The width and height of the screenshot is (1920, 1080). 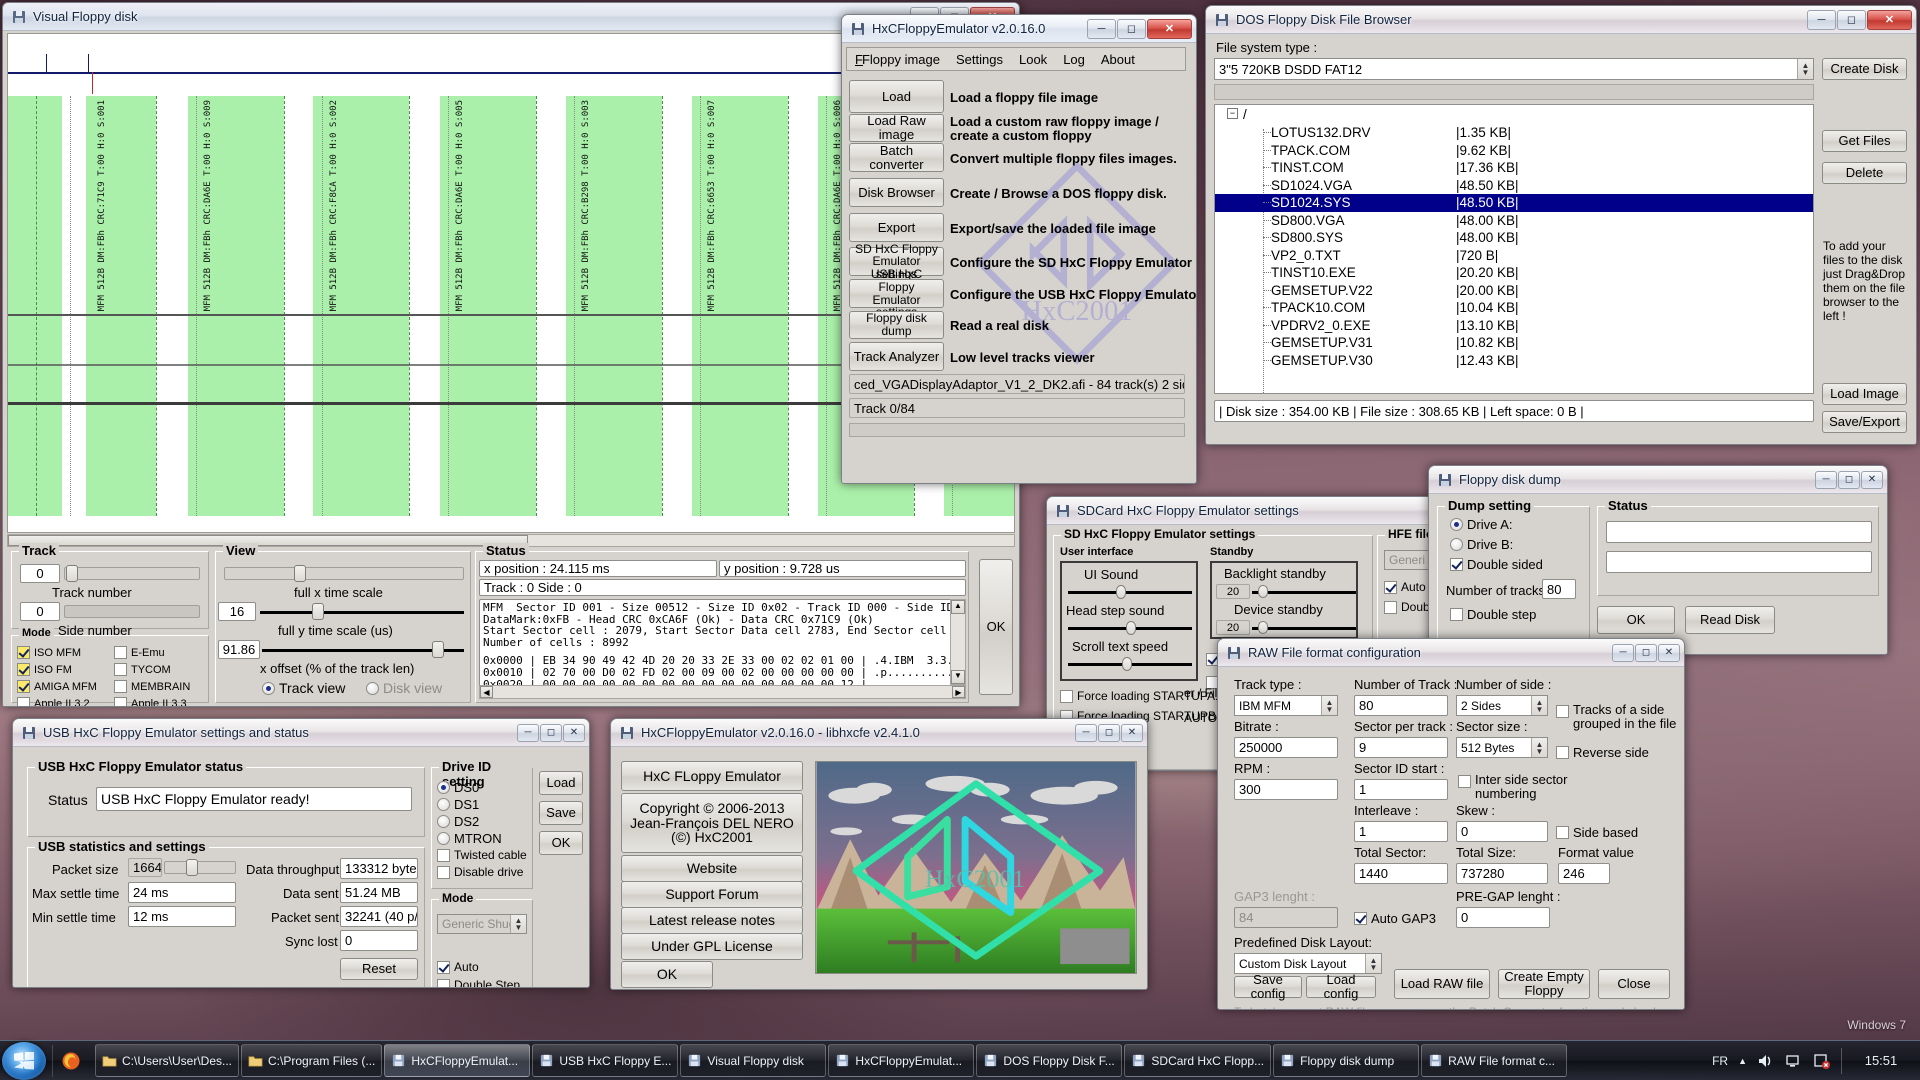 What do you see at coordinates (1618, 717) in the screenshot?
I see `tracks-grouped-check: Tracks of a side grouped in the file` at bounding box center [1618, 717].